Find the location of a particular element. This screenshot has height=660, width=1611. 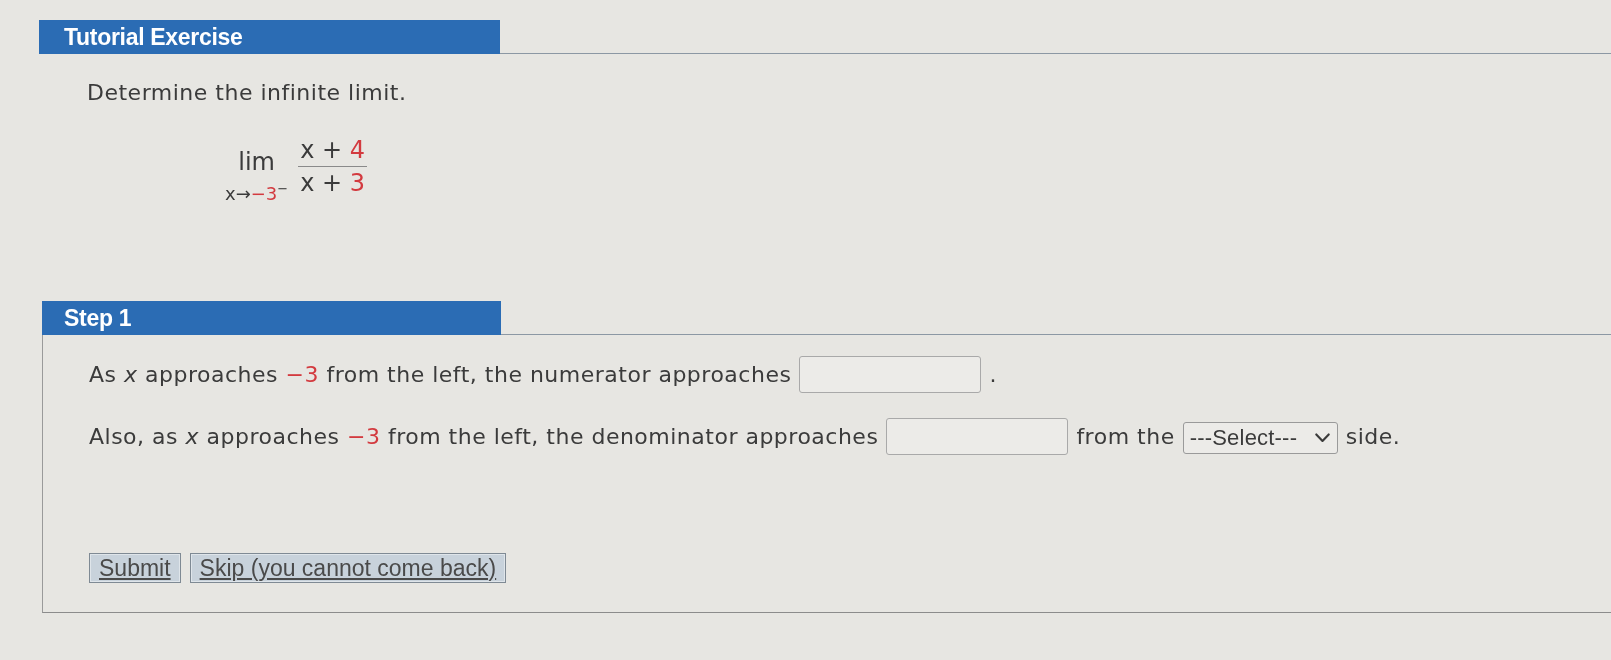

action-button: Skip (you cannot come back) is located at coordinates (348, 568).